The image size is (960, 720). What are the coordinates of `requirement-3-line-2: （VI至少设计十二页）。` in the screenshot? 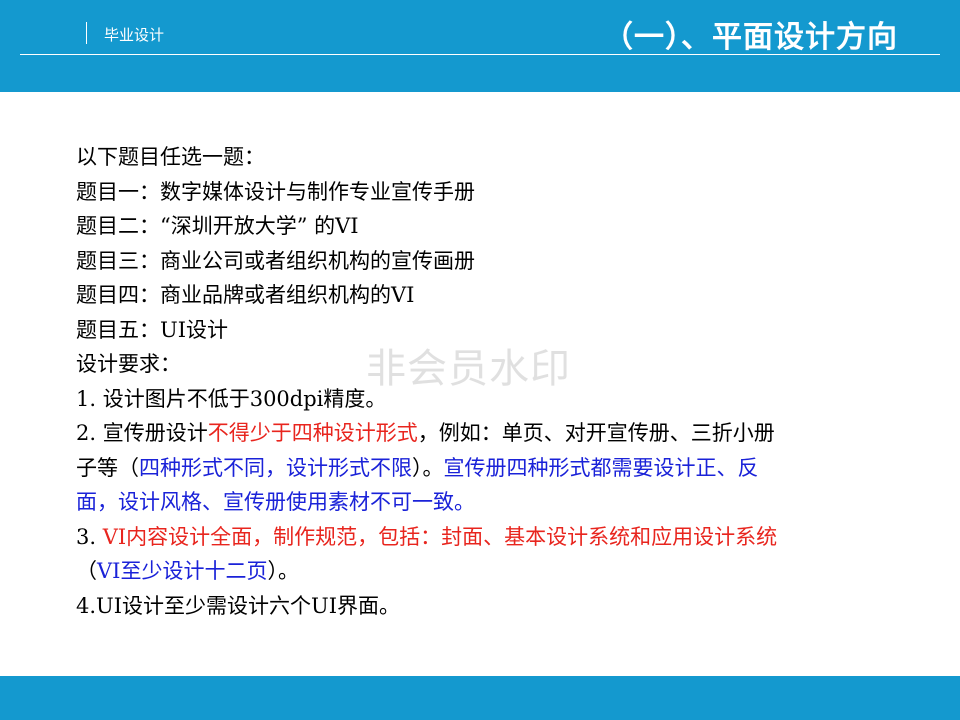 It's located at (491, 571).